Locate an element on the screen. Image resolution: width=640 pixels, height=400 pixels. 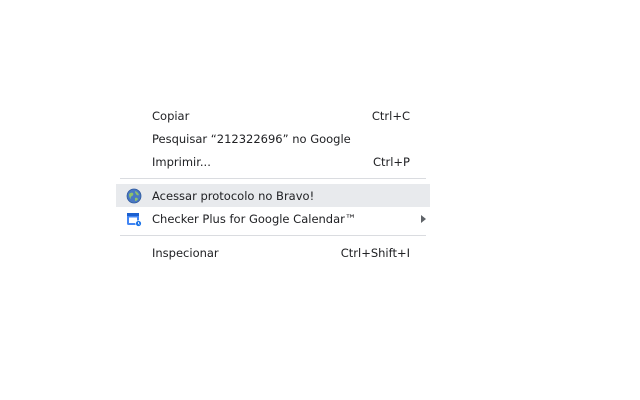
menu-item-search-google: Pesquisar “212322696” no Google is located at coordinates (273, 138).